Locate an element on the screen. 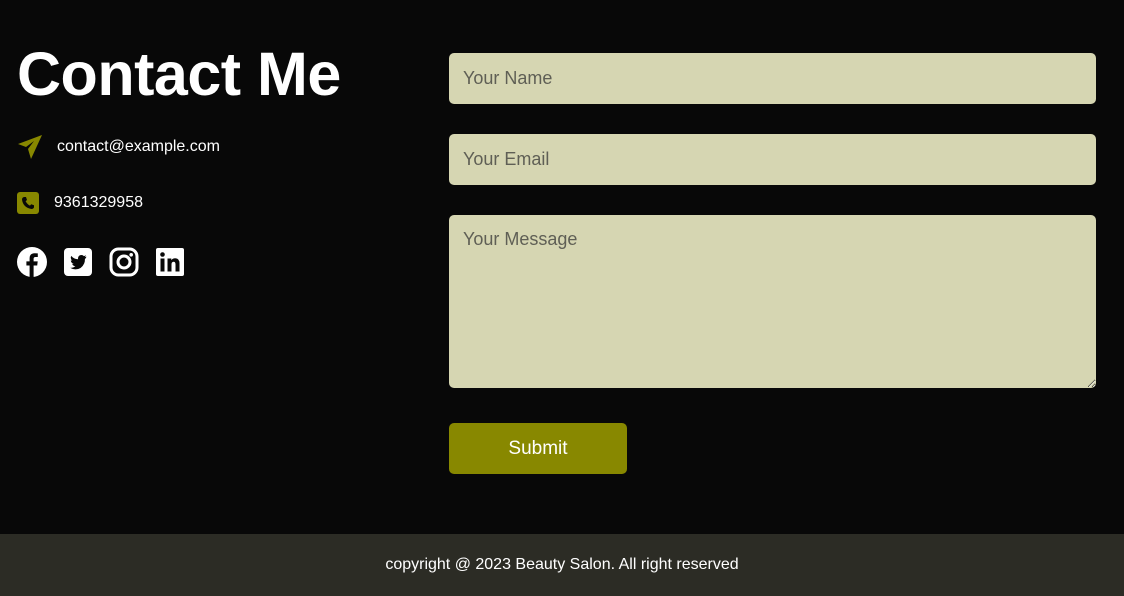  phone-row: 9361329958 is located at coordinates (80, 203).